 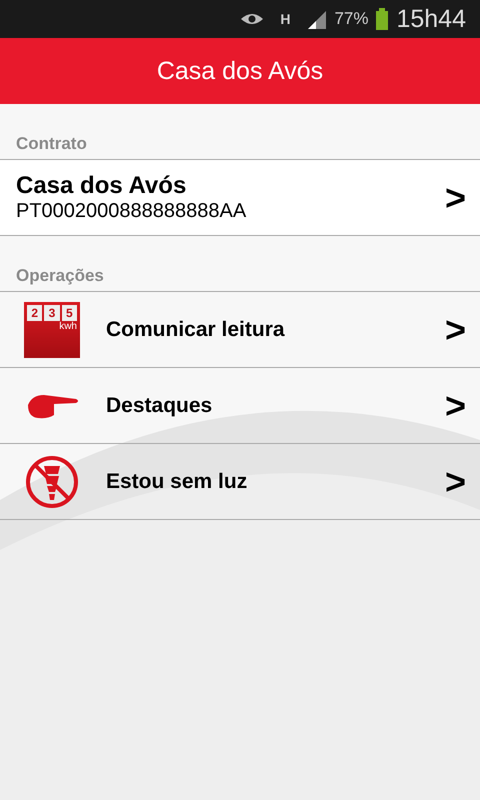 What do you see at coordinates (431, 19) in the screenshot?
I see `clock: 15h44` at bounding box center [431, 19].